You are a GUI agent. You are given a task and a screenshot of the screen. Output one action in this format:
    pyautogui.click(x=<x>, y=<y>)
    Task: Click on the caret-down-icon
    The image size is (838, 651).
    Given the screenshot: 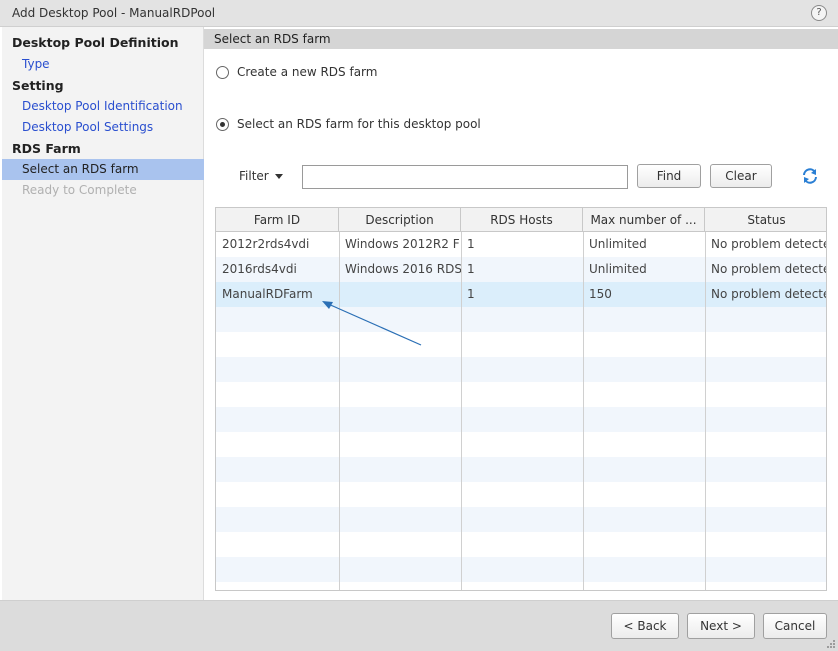 What is the action you would take?
    pyautogui.click(x=278, y=176)
    